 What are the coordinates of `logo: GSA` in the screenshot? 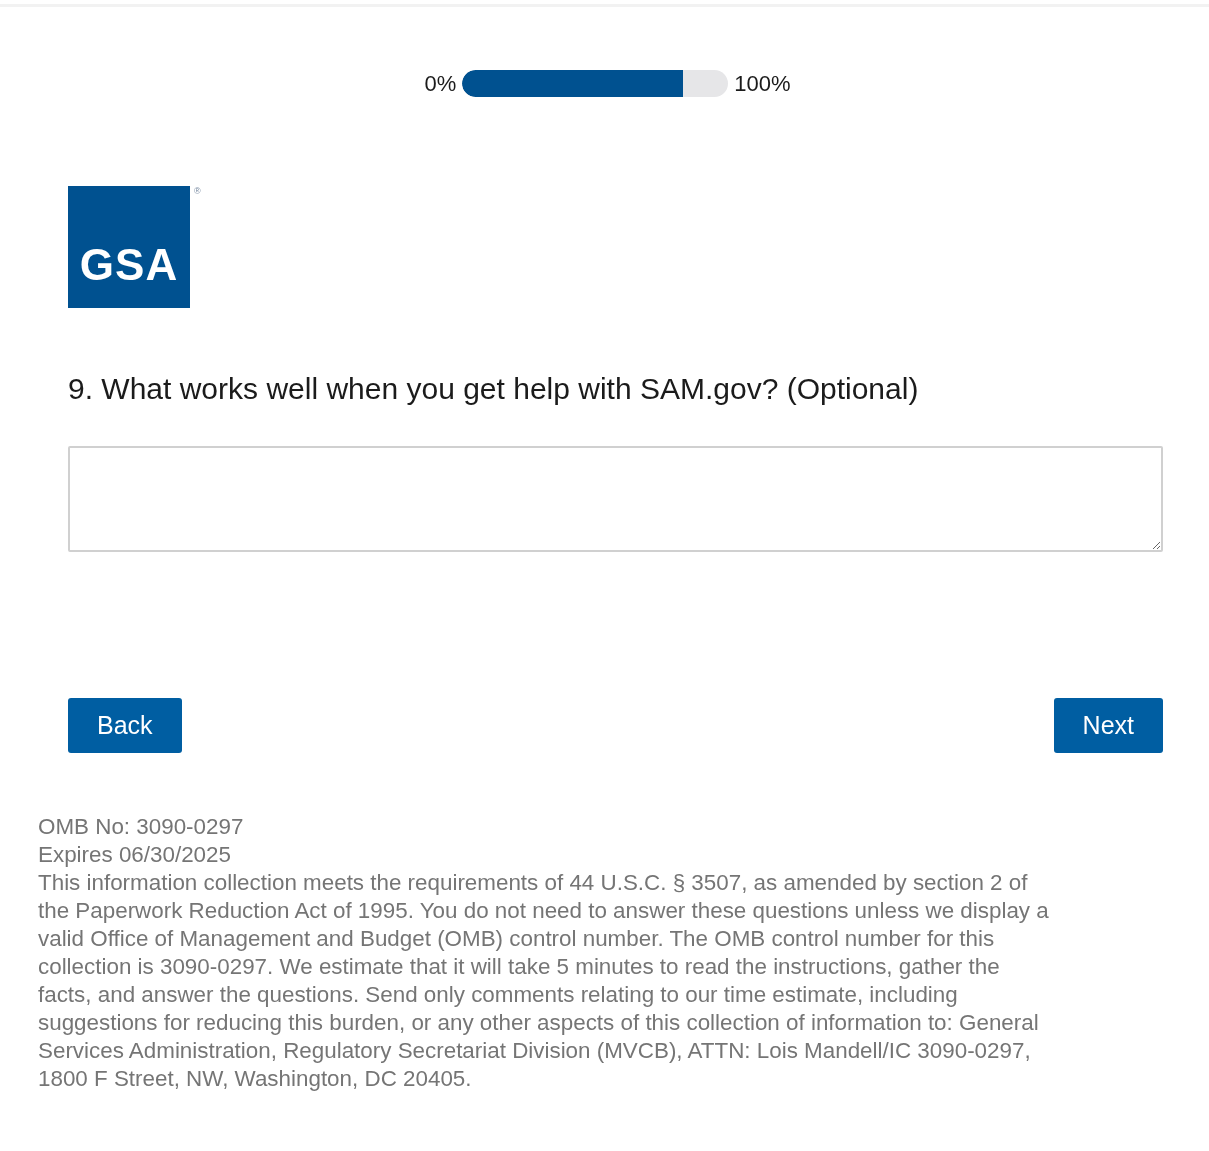 It's located at (129, 247).